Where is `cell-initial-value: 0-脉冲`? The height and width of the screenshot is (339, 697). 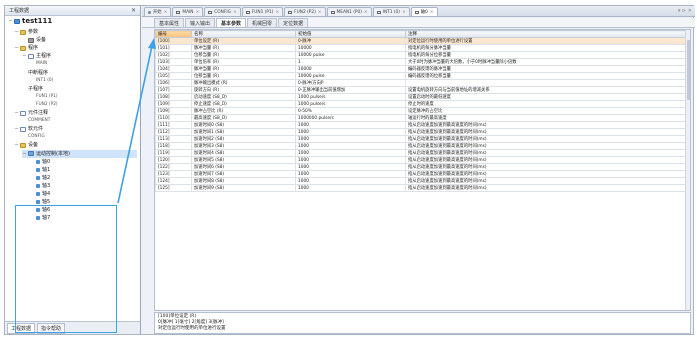 cell-initial-value: 0-脉冲 is located at coordinates (350, 41).